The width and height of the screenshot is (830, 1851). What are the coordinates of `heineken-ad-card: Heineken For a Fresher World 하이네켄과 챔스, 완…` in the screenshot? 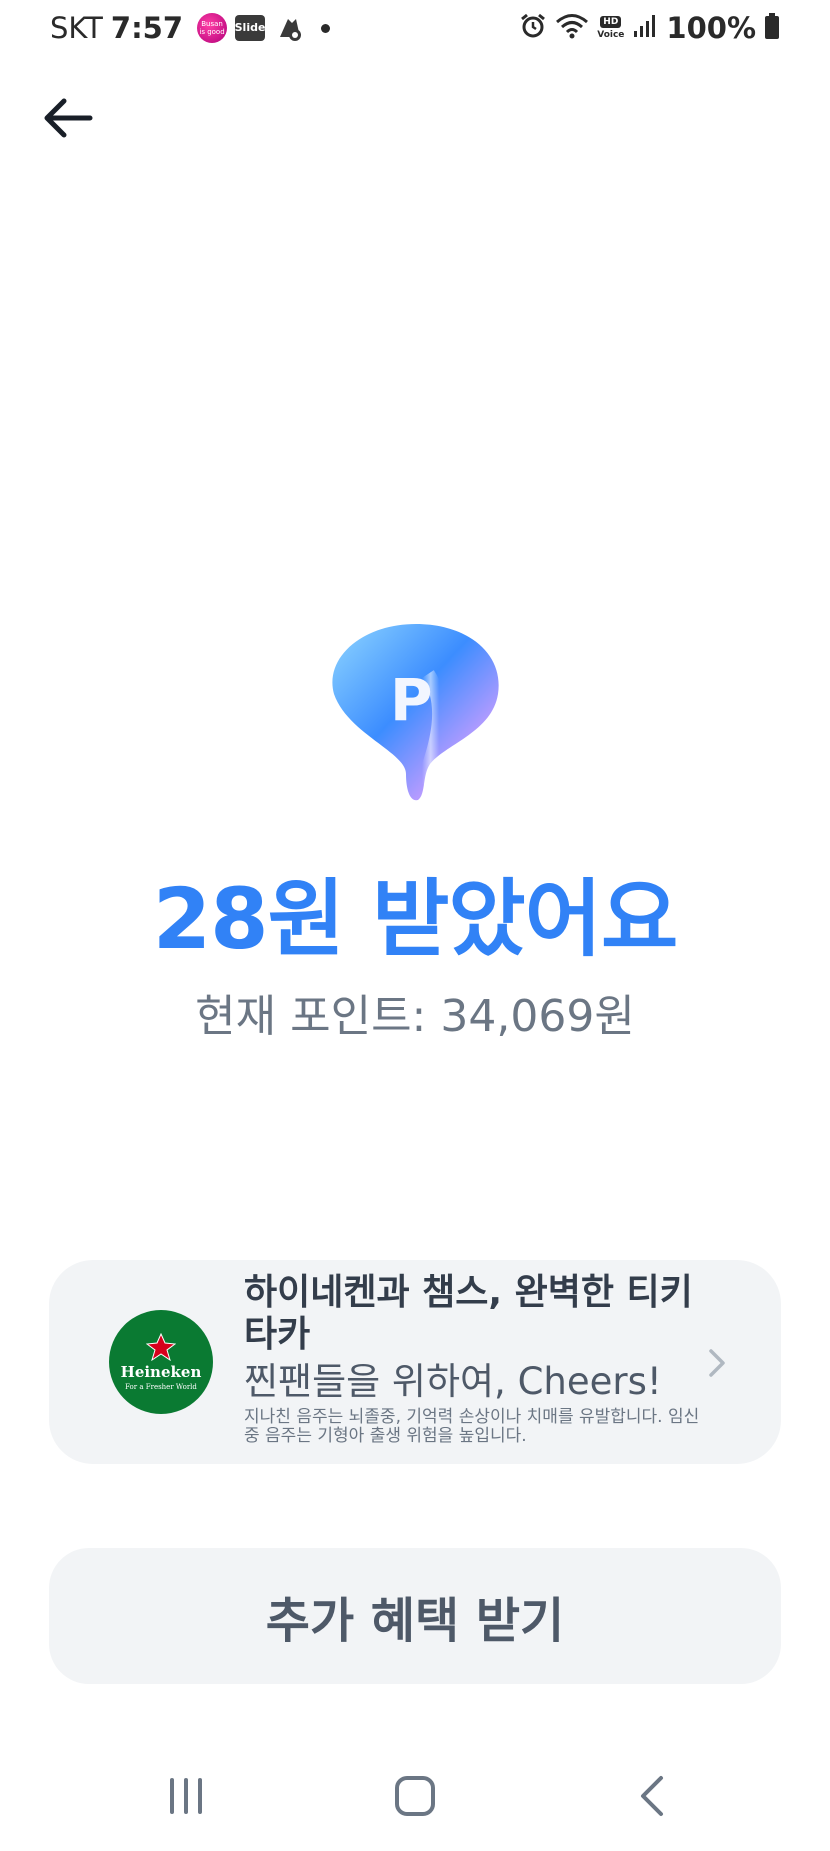 It's located at (415, 1362).